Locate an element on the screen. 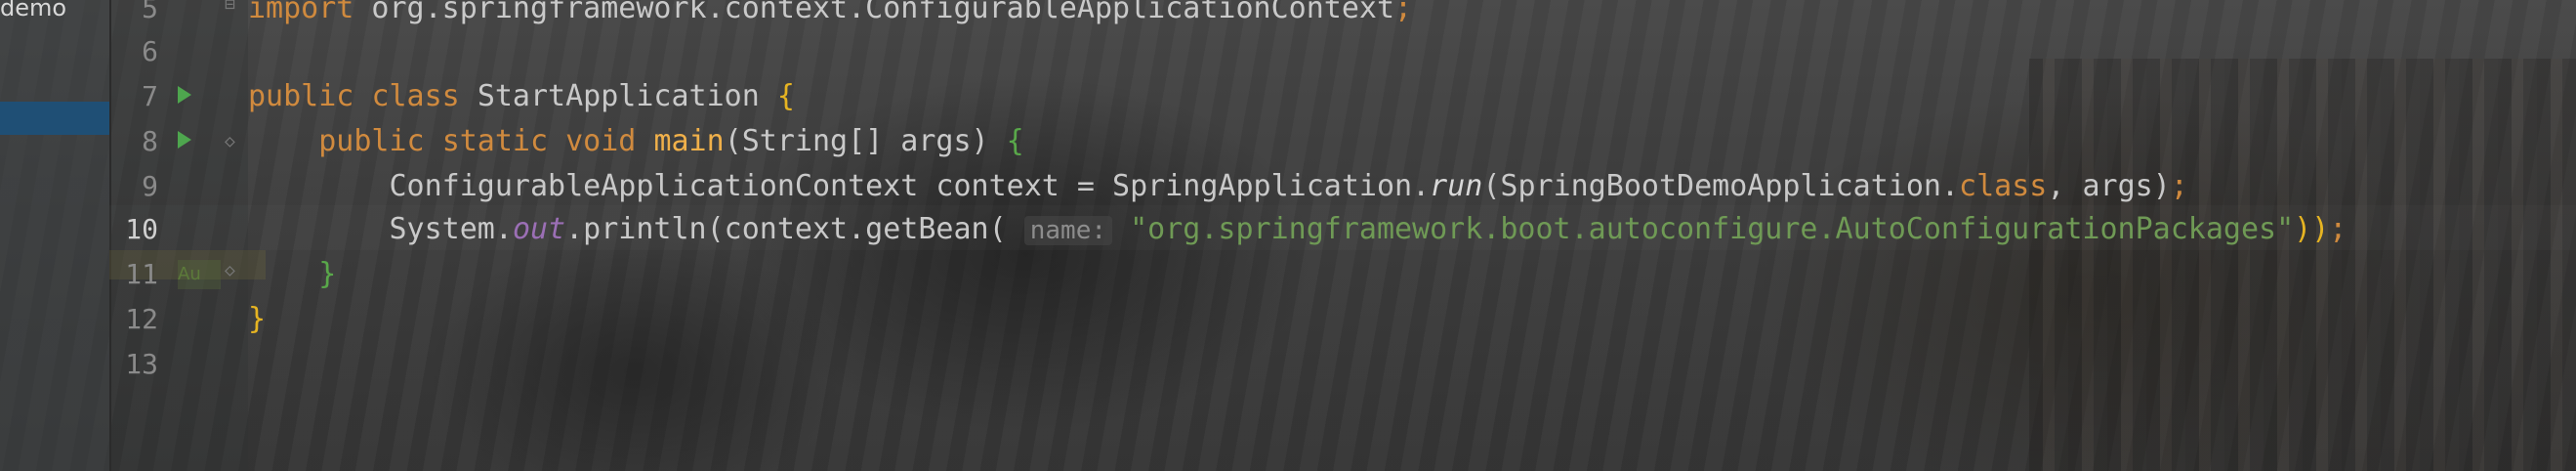 The height and width of the screenshot is (471, 2576). method-name-main: main is located at coordinates (689, 141).